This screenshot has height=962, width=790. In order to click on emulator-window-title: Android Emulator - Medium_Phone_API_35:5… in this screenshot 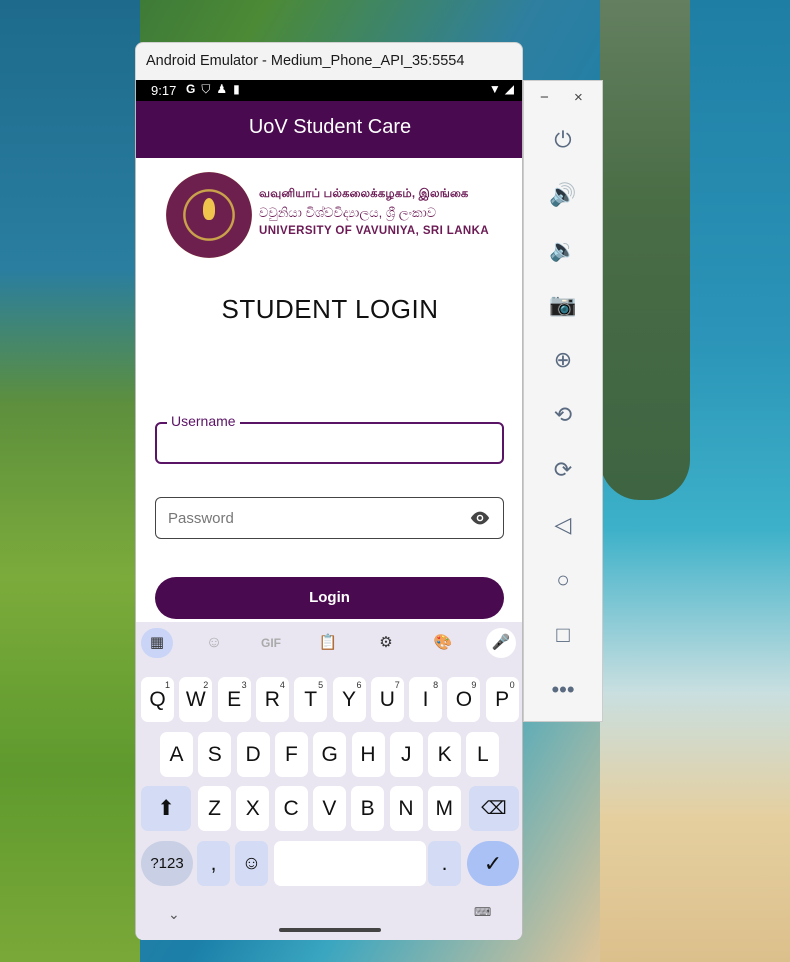, I will do `click(305, 61)`.